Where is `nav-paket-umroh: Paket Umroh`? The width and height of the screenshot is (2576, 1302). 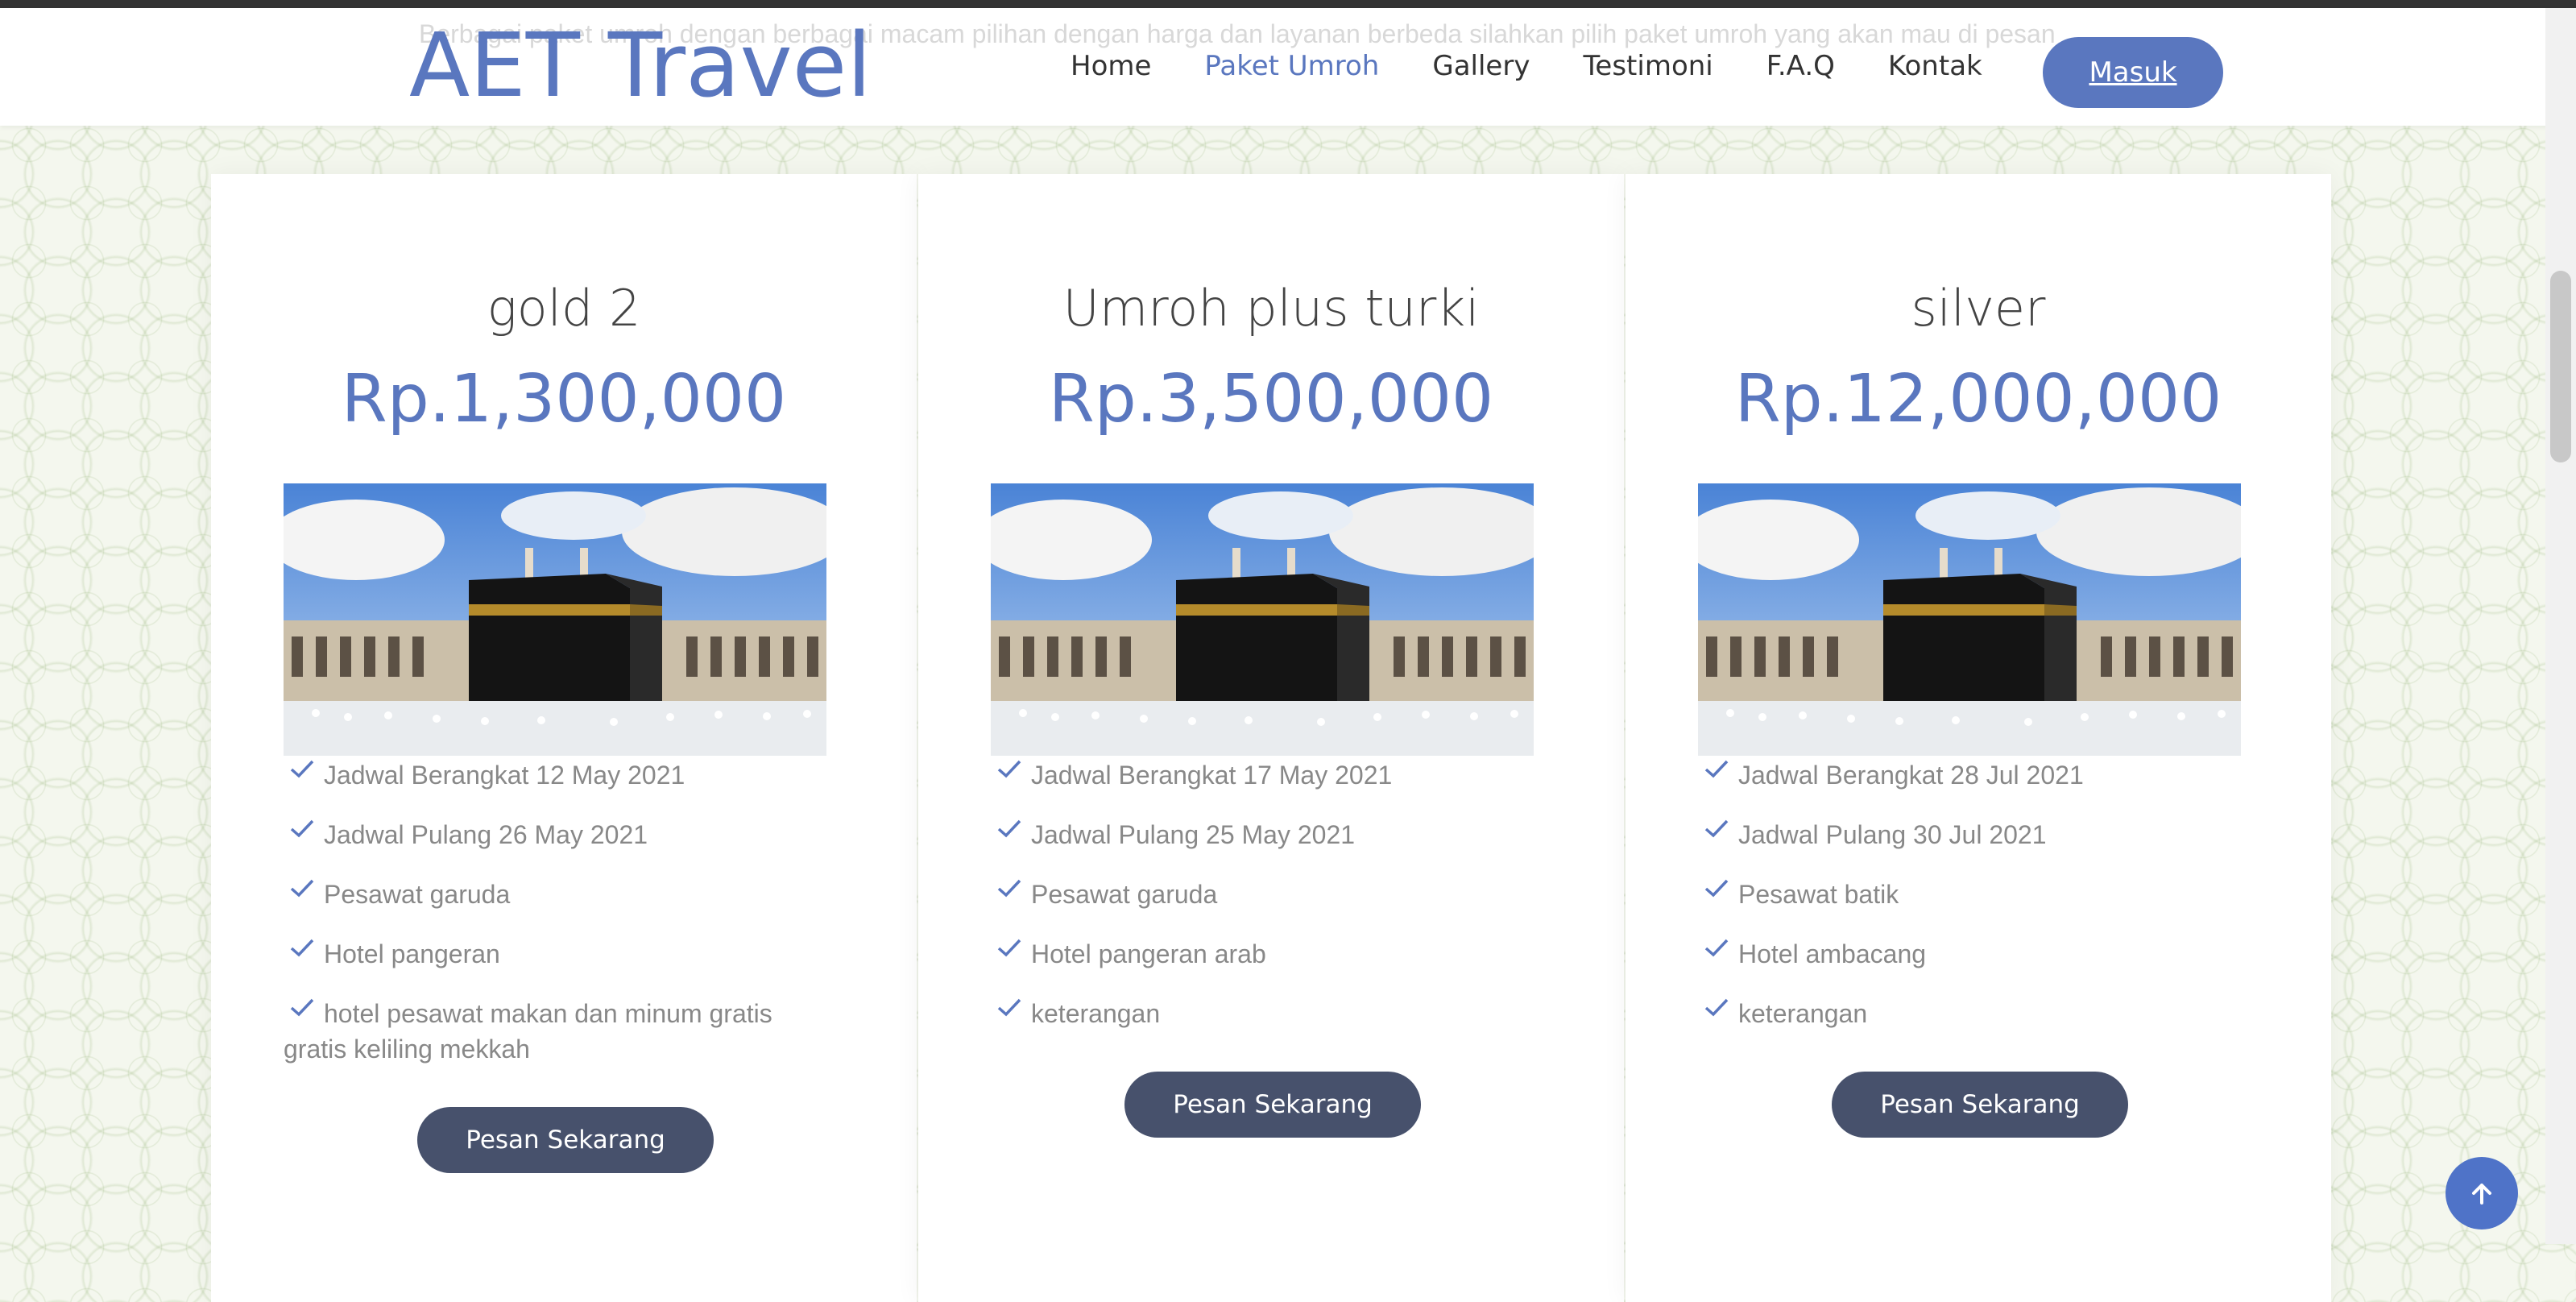 nav-paket-umroh: Paket Umroh is located at coordinates (1292, 66).